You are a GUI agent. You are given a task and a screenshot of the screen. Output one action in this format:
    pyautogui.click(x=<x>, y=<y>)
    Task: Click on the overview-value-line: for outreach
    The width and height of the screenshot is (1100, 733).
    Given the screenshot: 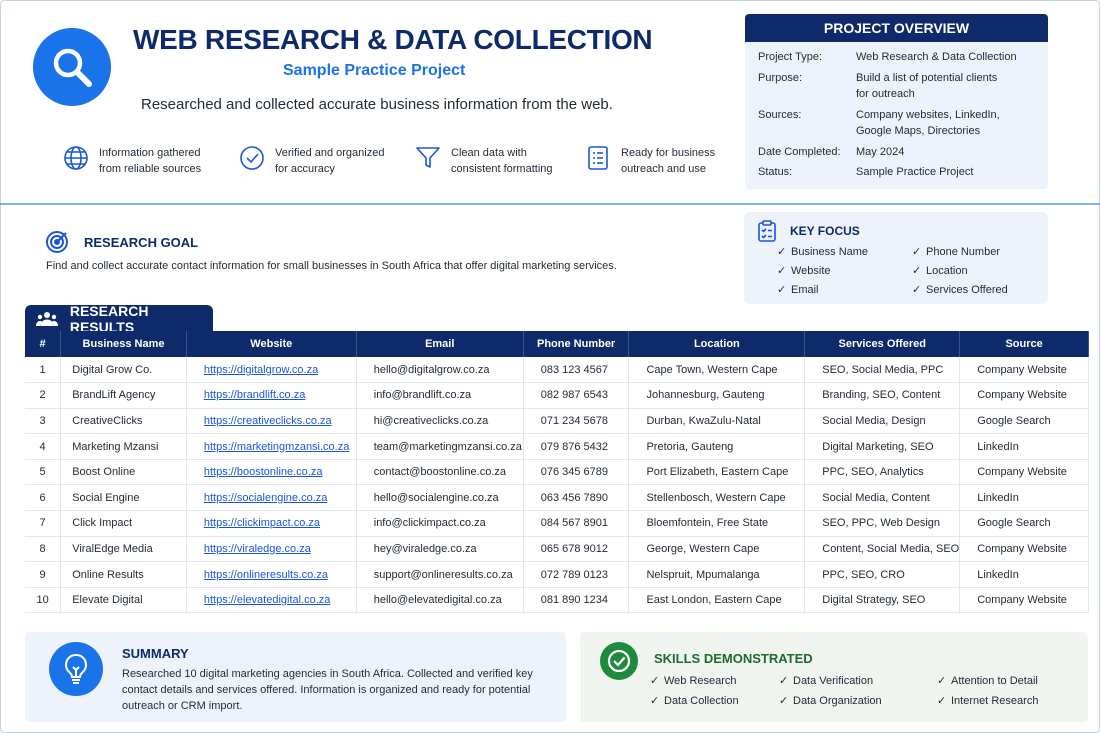 What is the action you would take?
    pyautogui.click(x=885, y=94)
    